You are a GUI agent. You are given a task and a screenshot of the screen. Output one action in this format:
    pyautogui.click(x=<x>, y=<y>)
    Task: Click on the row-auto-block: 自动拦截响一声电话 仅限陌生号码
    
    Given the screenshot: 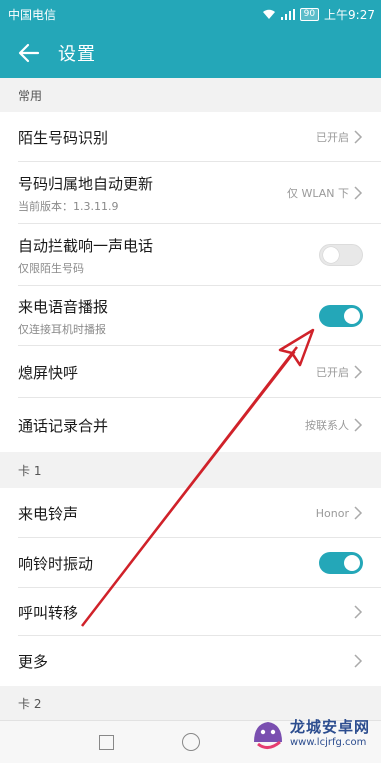 What is the action you would take?
    pyautogui.click(x=190, y=255)
    